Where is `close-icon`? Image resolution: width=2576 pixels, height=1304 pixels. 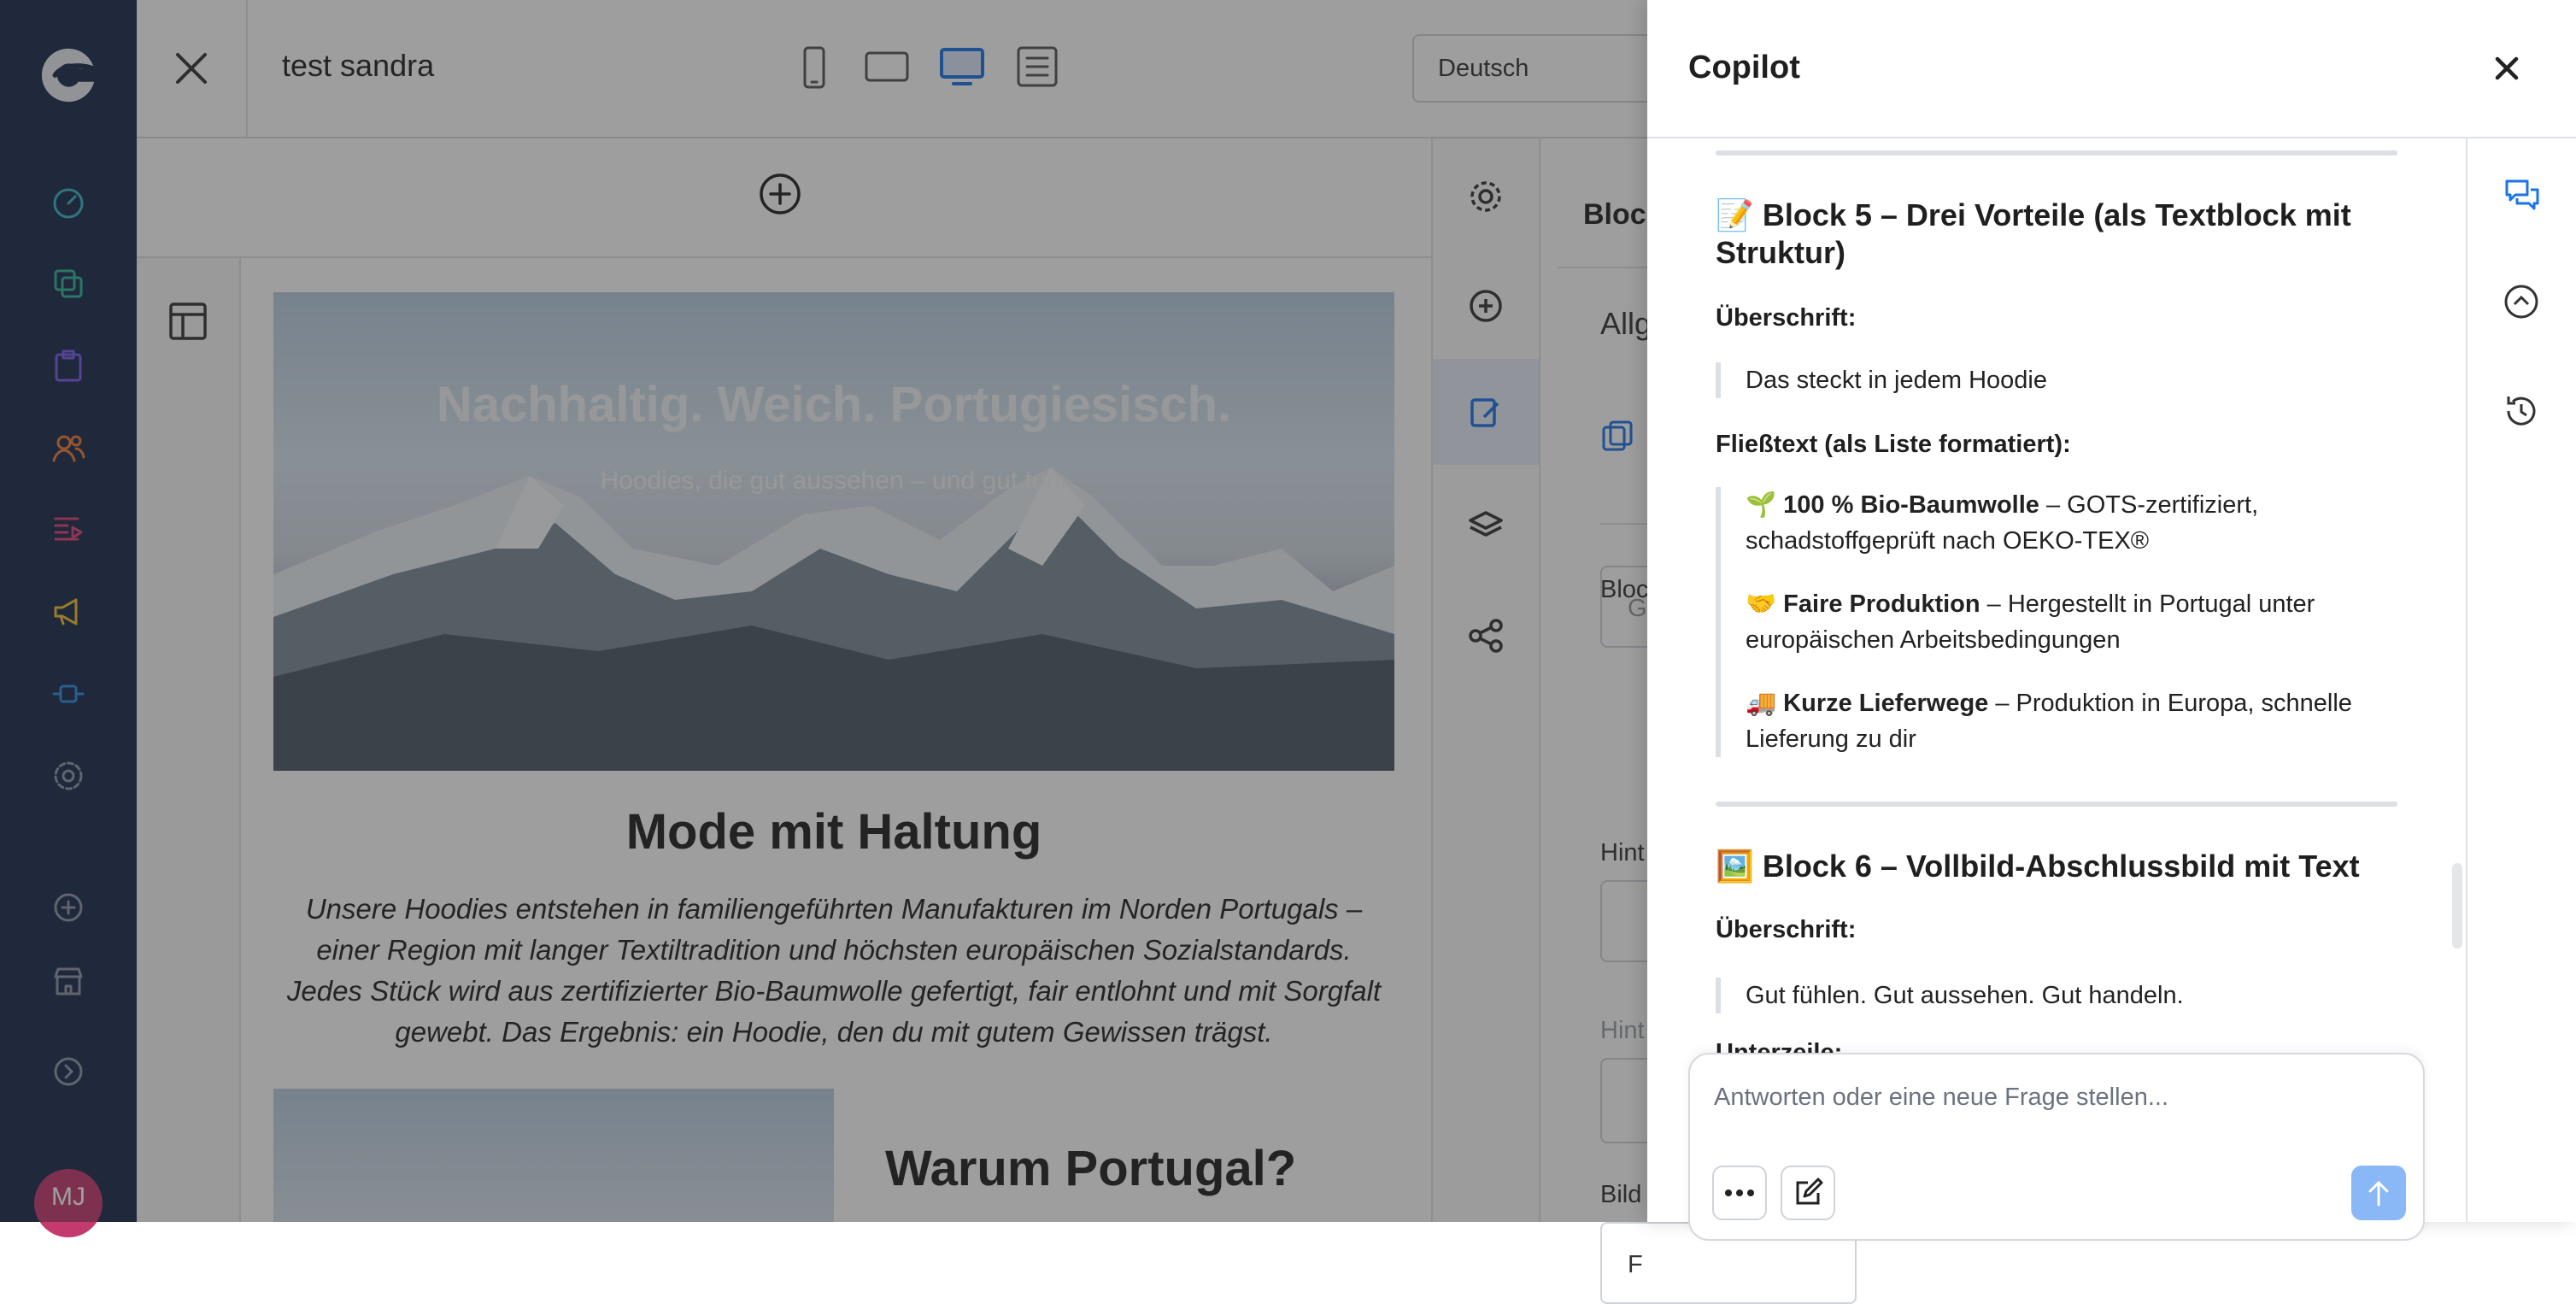 close-icon is located at coordinates (2507, 68).